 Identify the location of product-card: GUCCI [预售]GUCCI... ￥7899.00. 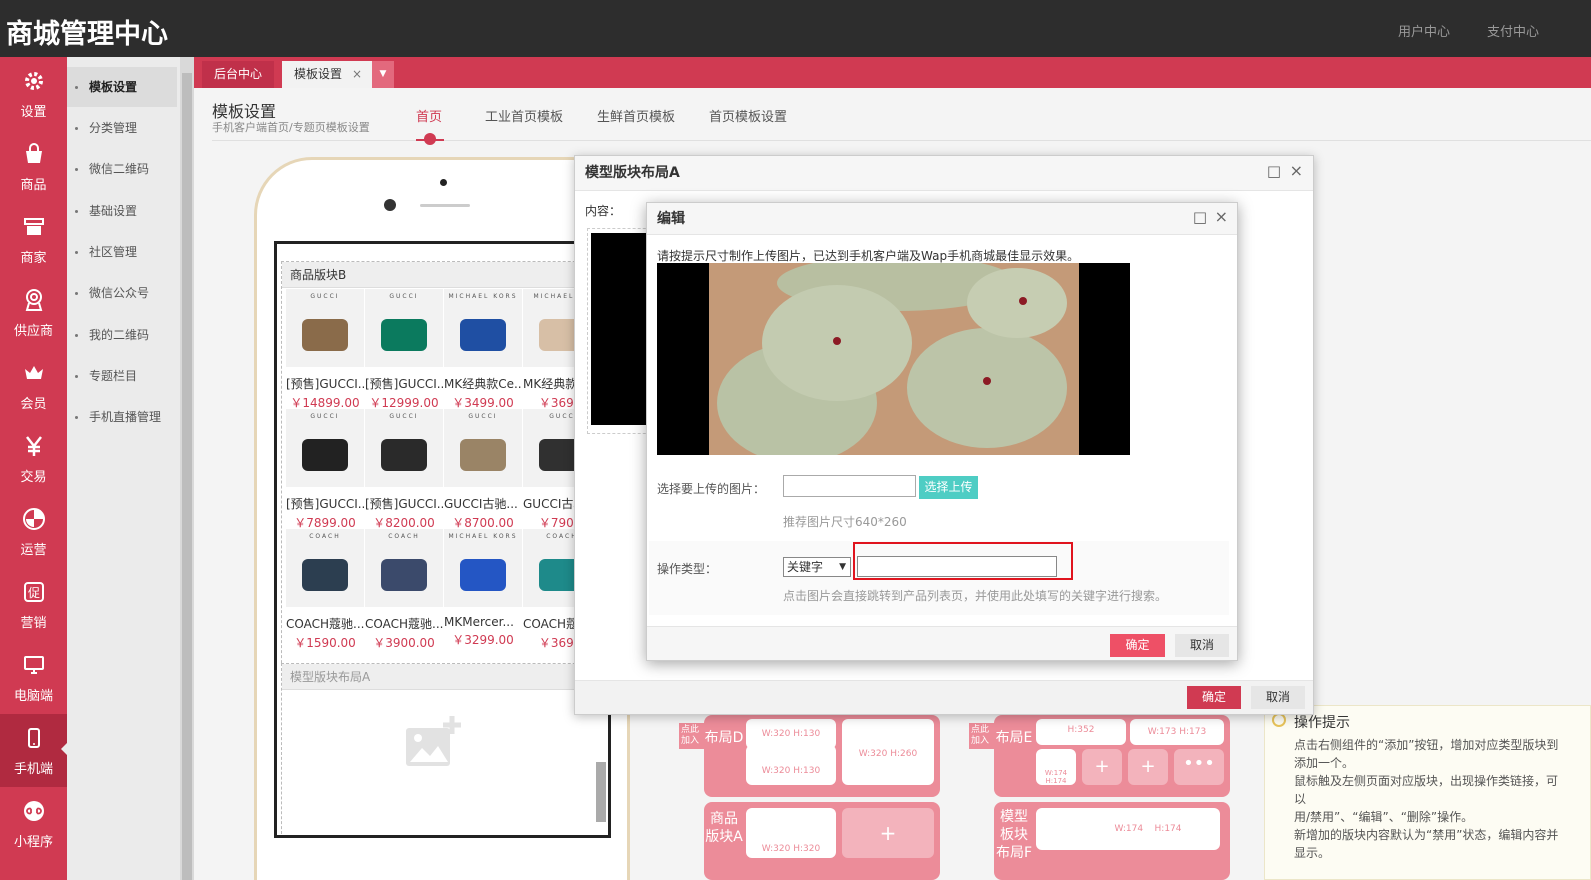
(325, 469).